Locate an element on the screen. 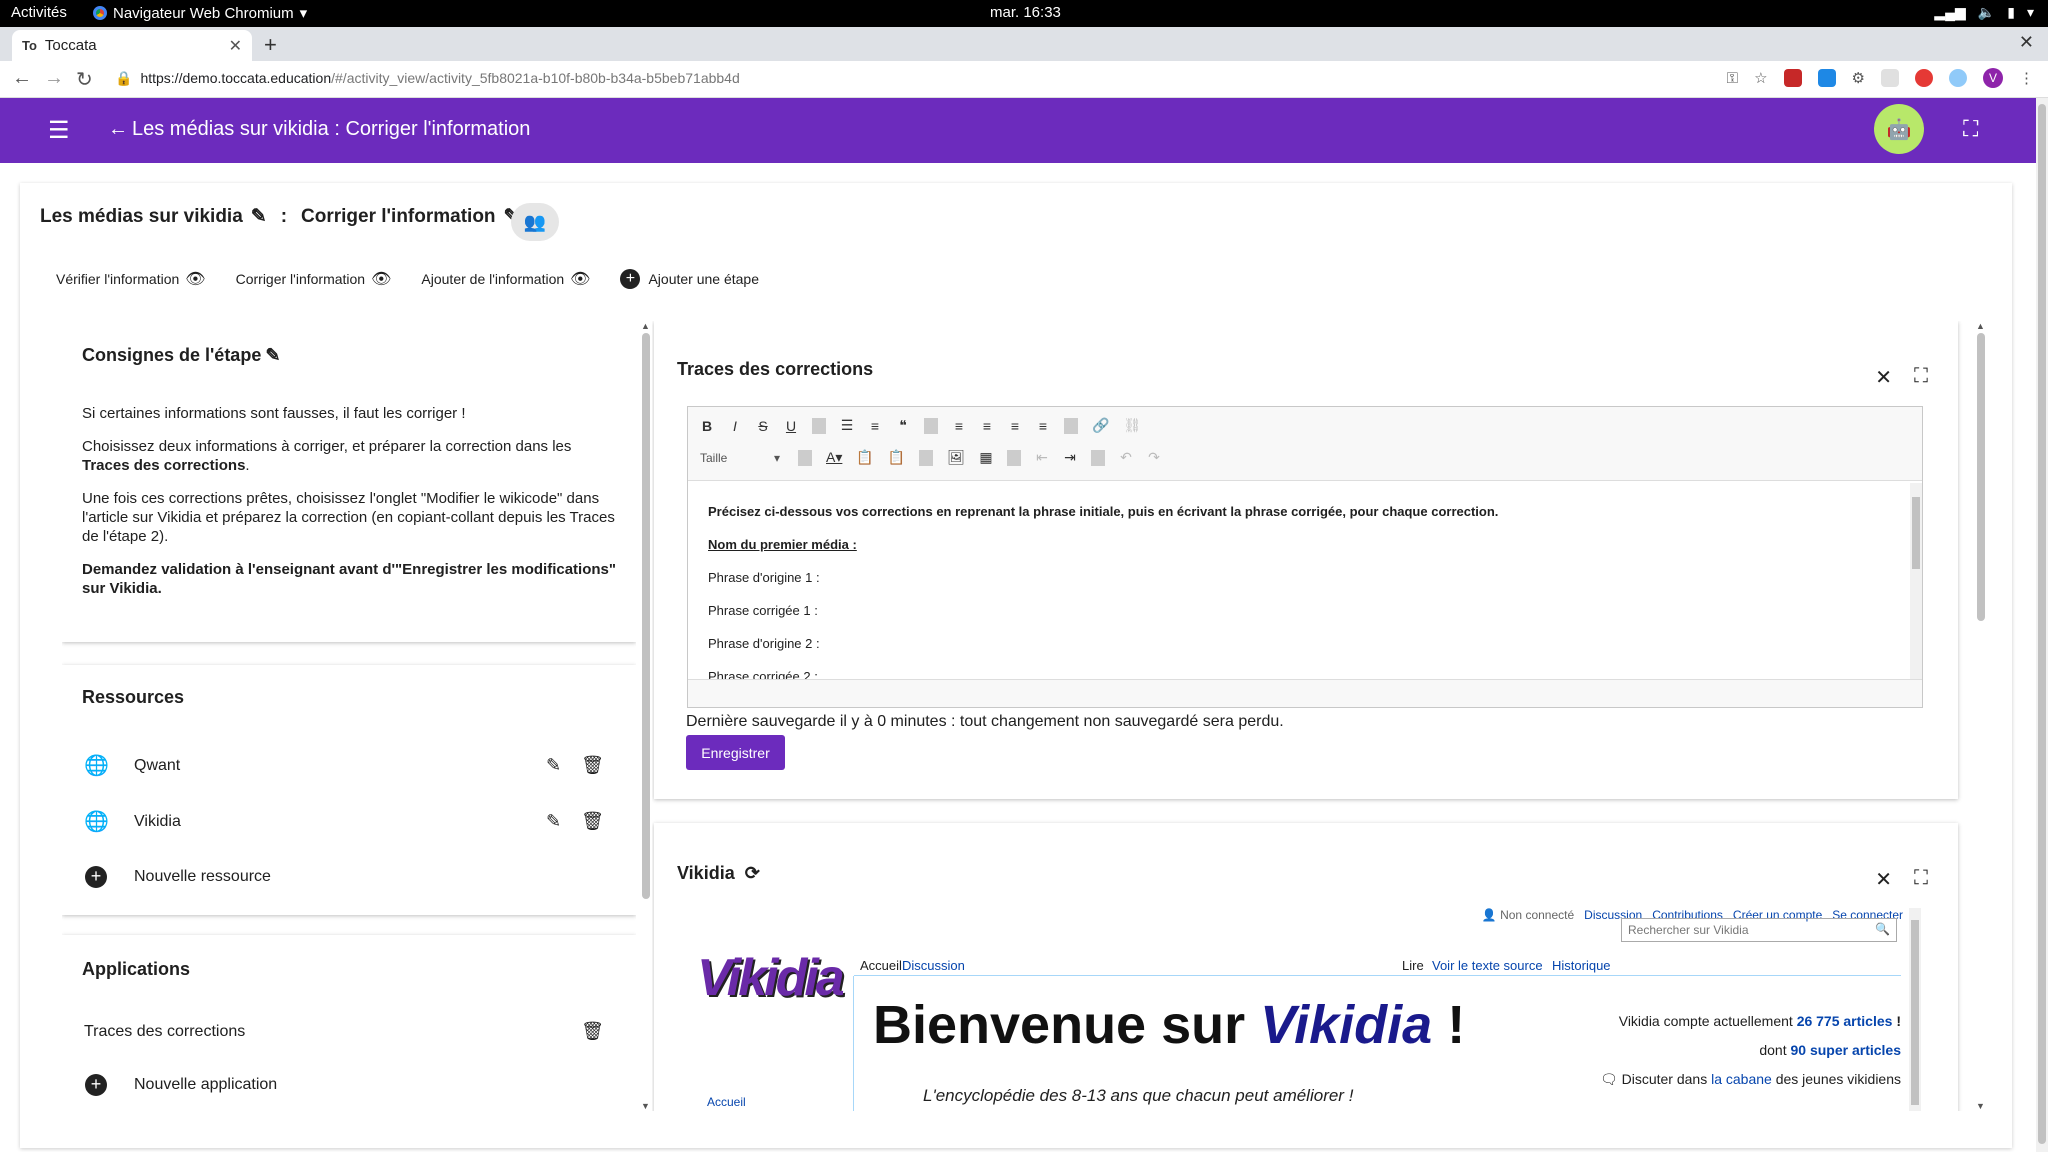  align-left-icon: ≡ is located at coordinates (959, 426).